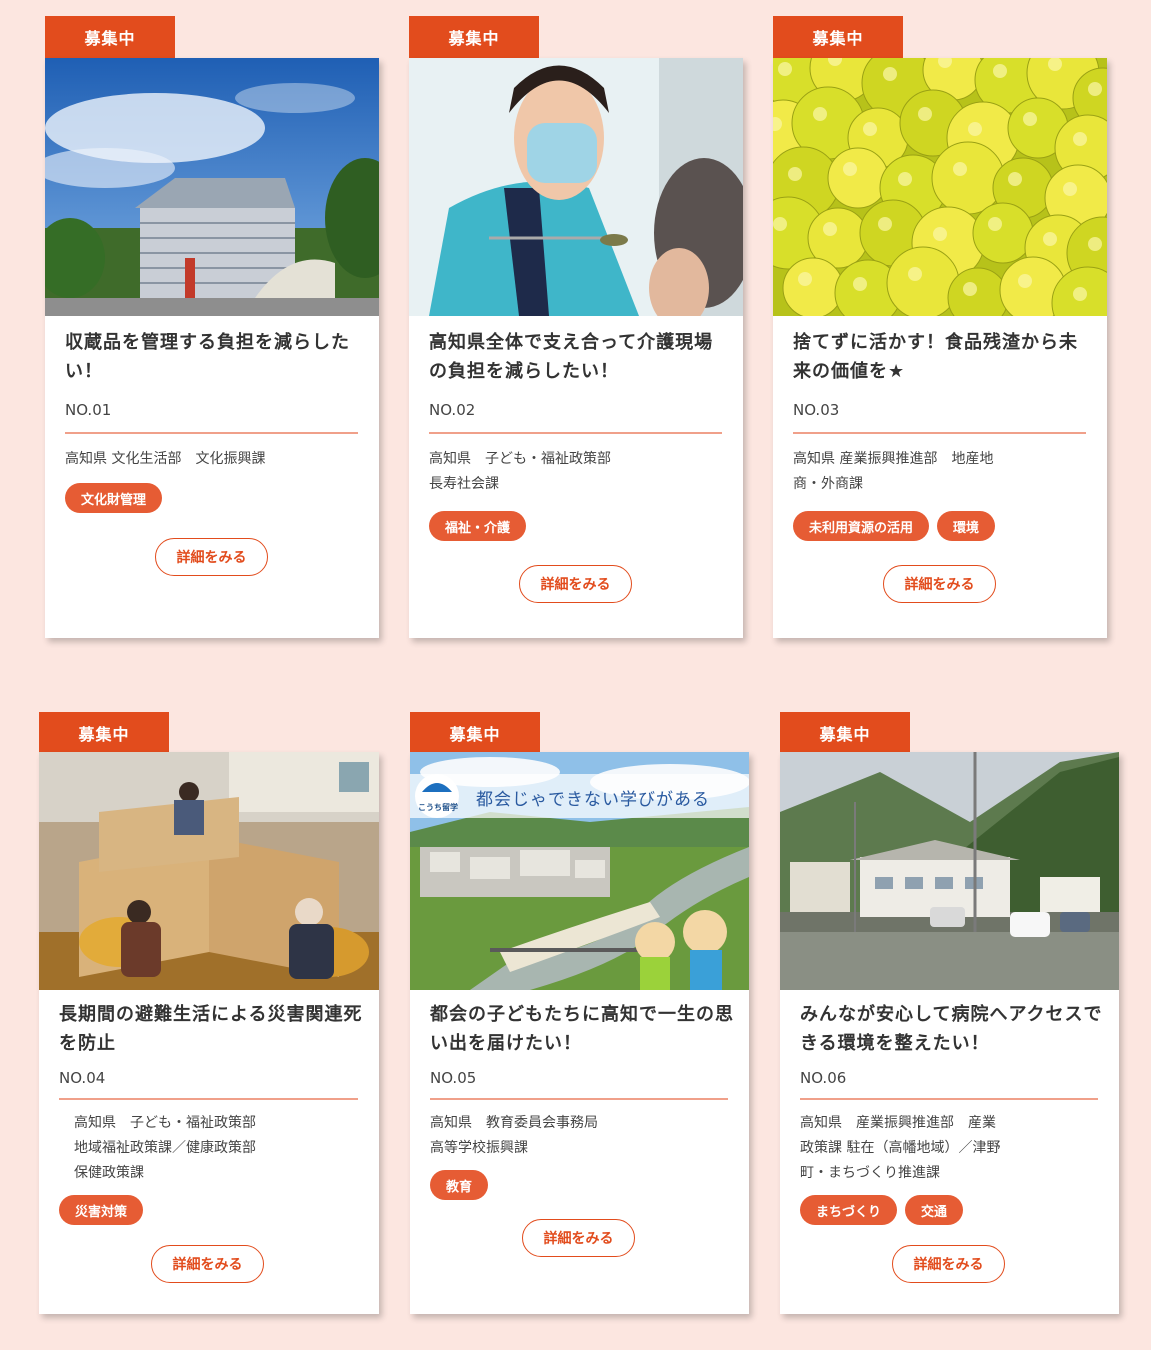  I want to click on card-number: NO.02, so click(452, 410).